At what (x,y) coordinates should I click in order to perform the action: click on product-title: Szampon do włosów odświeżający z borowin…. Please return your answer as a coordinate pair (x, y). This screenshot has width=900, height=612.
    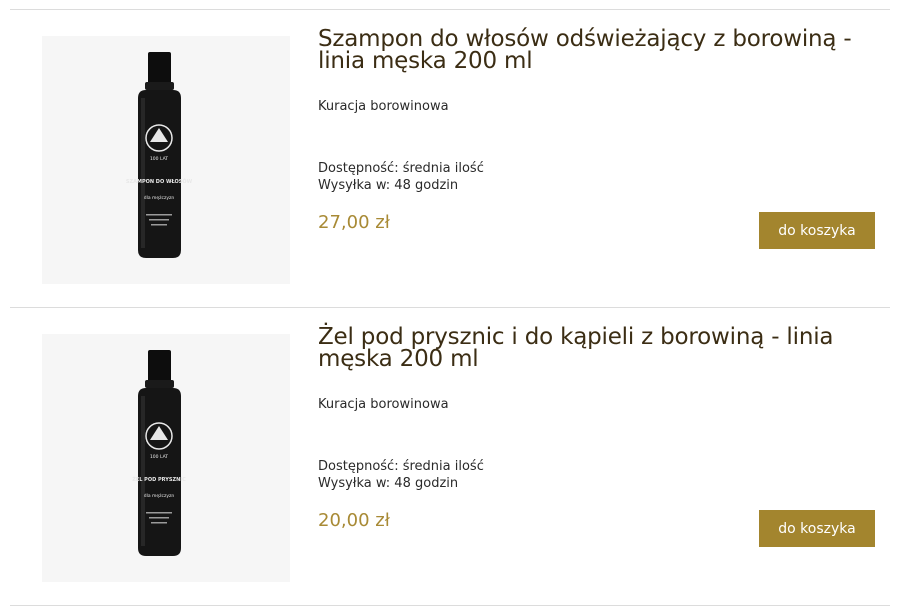
    Looking at the image, I should click on (598, 50).